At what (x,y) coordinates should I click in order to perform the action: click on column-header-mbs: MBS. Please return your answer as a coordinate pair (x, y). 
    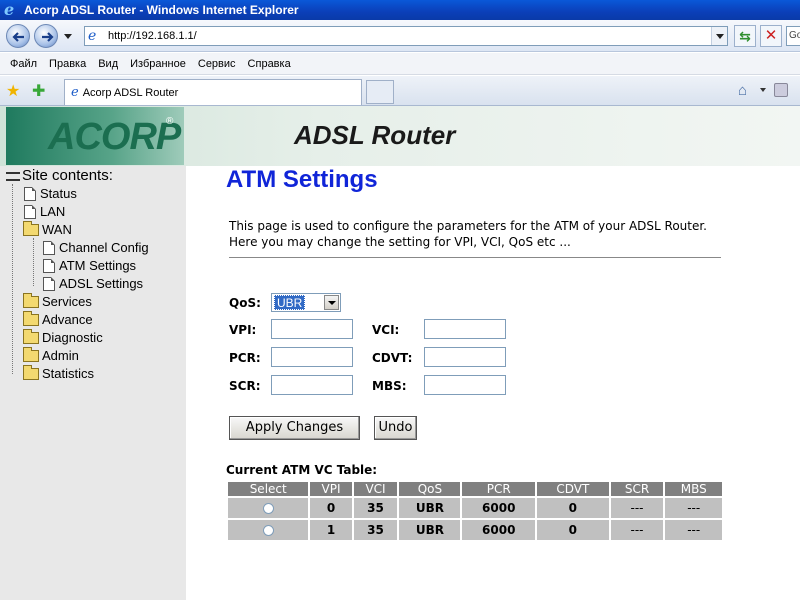
    Looking at the image, I should click on (693, 490).